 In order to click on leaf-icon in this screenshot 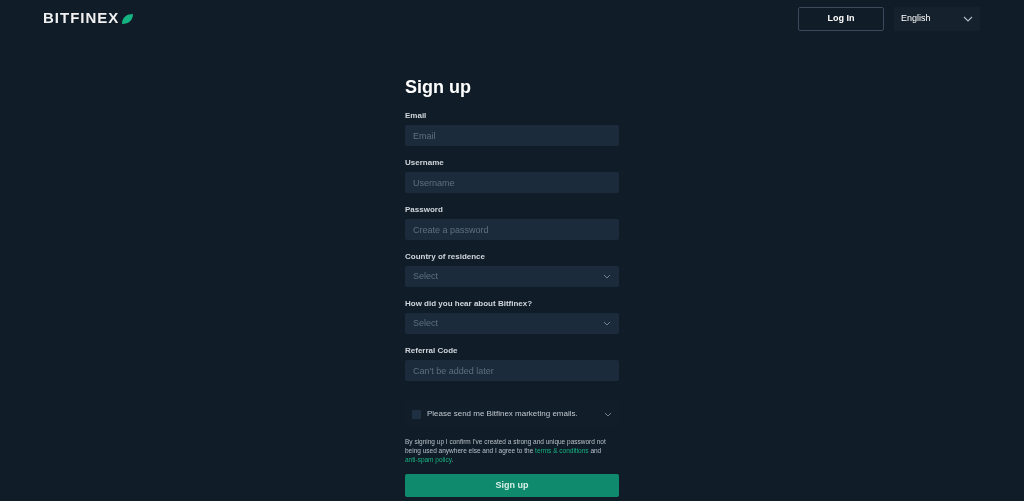, I will do `click(128, 18)`.